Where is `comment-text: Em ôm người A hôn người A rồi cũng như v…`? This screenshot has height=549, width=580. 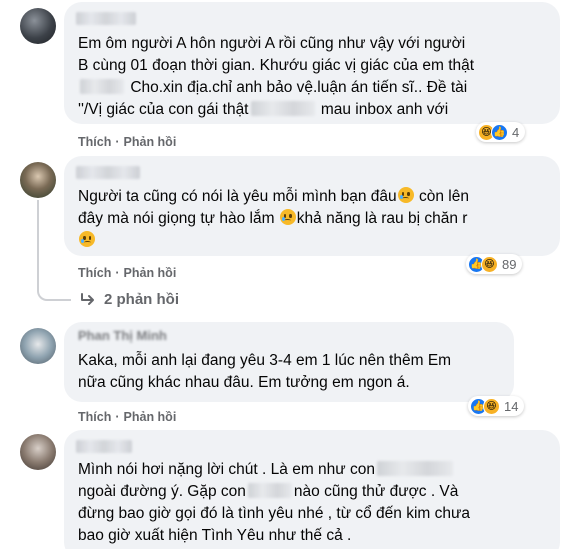 comment-text: Em ôm người A hôn người A rồi cũng như v… is located at coordinates (276, 76).